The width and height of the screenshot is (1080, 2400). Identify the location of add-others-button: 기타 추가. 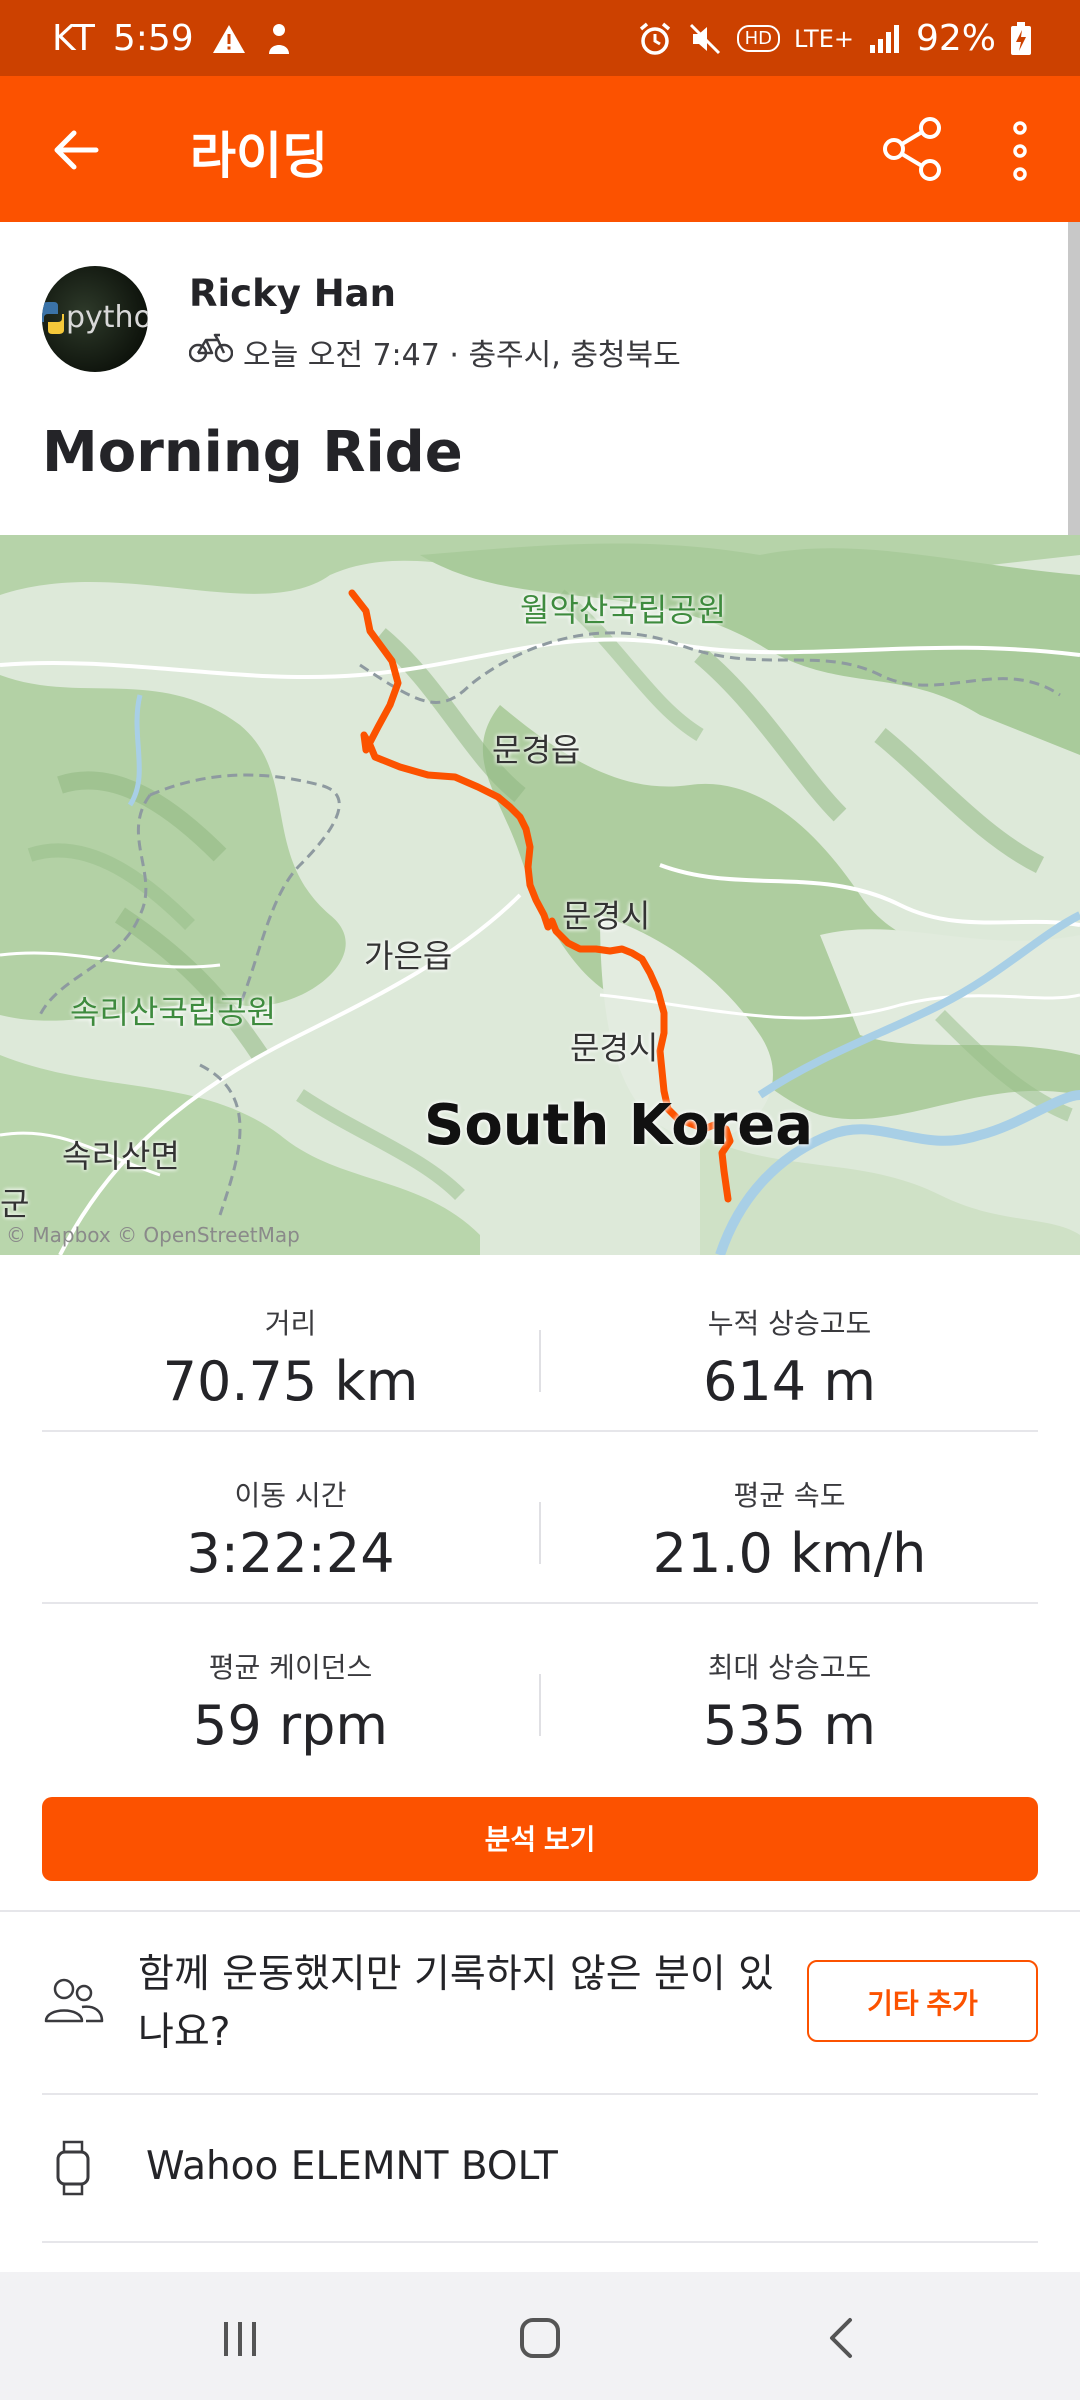
(922, 2001).